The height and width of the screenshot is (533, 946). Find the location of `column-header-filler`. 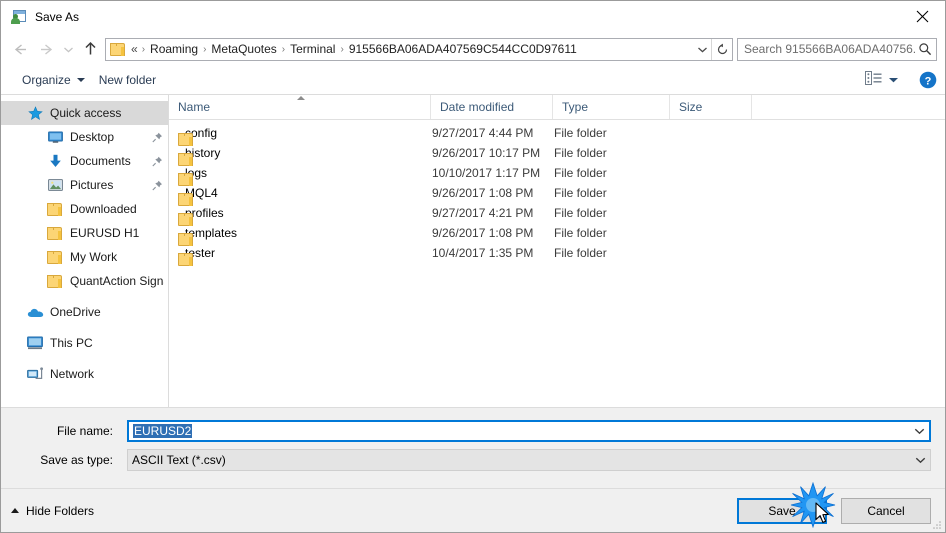

column-header-filler is located at coordinates (848, 107).